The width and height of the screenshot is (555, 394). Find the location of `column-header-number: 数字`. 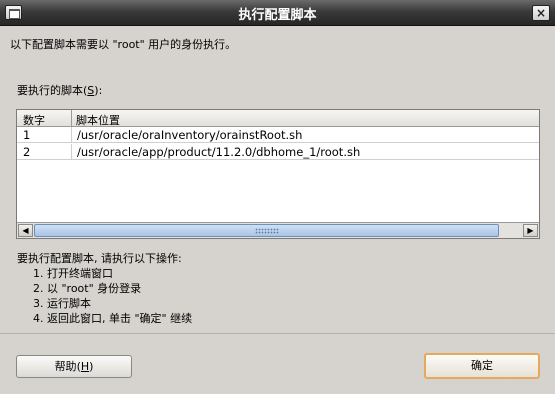

column-header-number: 数字 is located at coordinates (34, 120).